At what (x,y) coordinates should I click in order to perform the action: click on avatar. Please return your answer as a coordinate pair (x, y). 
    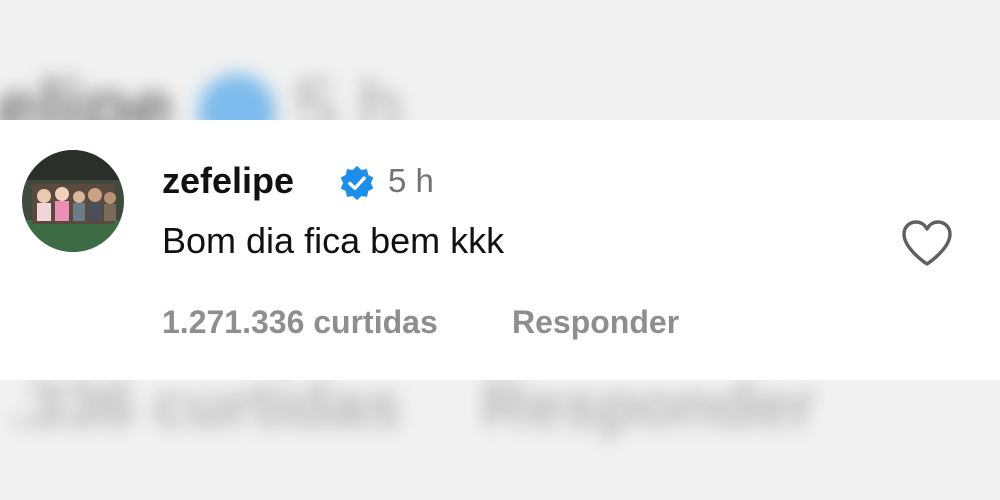
    Looking at the image, I should click on (73, 201).